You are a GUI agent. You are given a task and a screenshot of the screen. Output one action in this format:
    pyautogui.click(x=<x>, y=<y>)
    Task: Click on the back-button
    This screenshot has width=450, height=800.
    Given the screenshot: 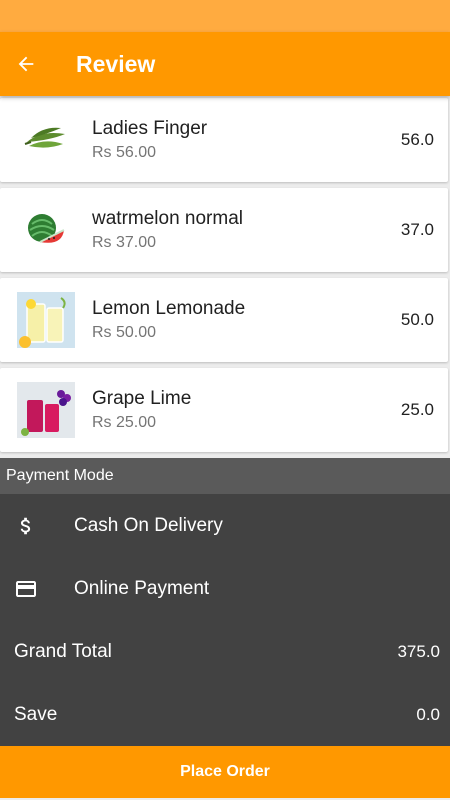 What is the action you would take?
    pyautogui.click(x=26, y=64)
    